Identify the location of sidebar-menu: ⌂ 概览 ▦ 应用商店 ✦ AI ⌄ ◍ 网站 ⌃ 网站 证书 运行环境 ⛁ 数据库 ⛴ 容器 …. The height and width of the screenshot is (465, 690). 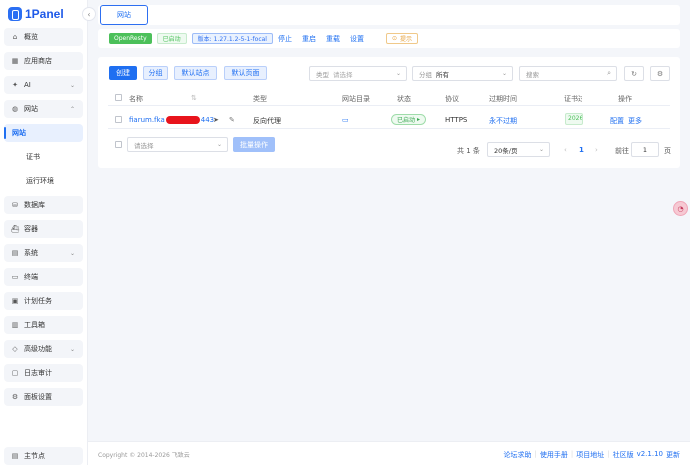
(43, 220).